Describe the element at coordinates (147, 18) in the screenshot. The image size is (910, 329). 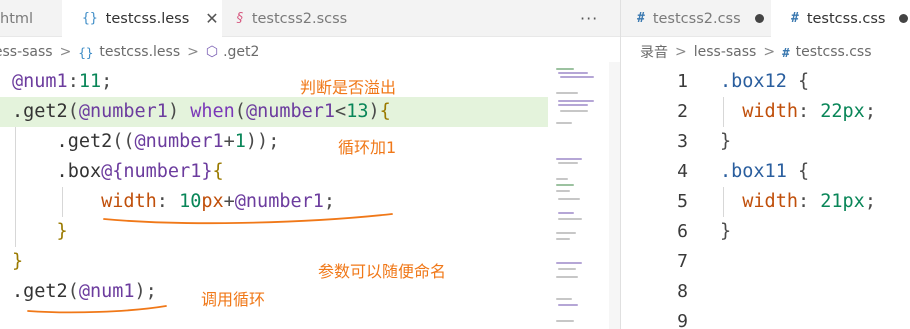
I see `tab-label: testcss.less` at that location.